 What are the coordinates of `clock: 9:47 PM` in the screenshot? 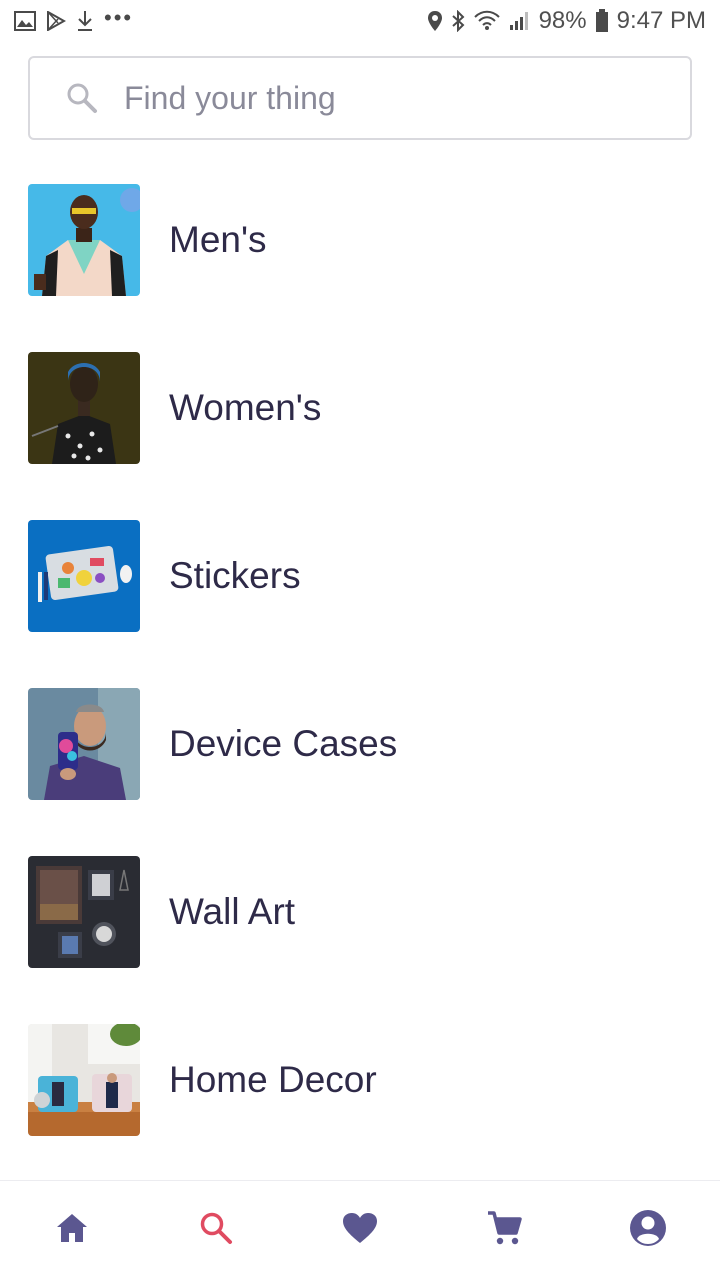 It's located at (661, 20).